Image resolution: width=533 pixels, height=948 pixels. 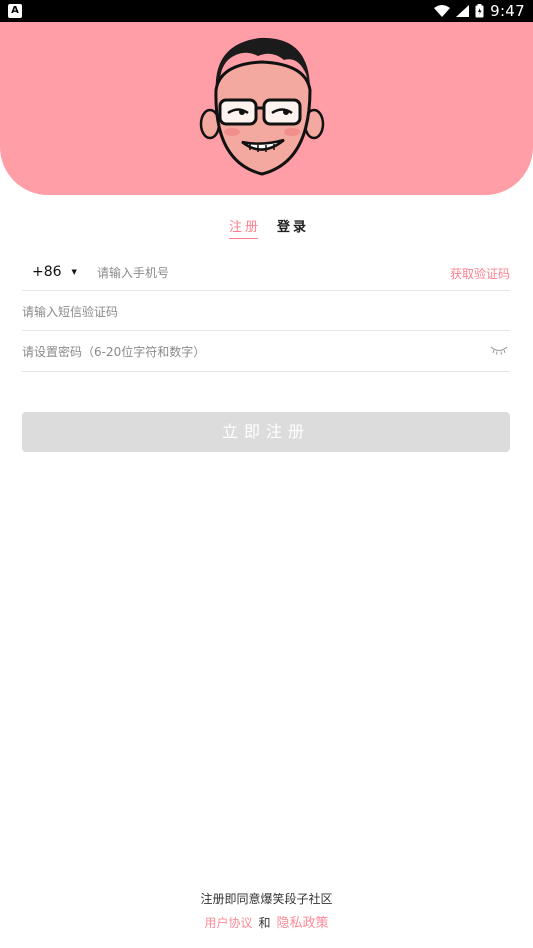 I want to click on register-button: 立即注册, so click(x=266, y=432).